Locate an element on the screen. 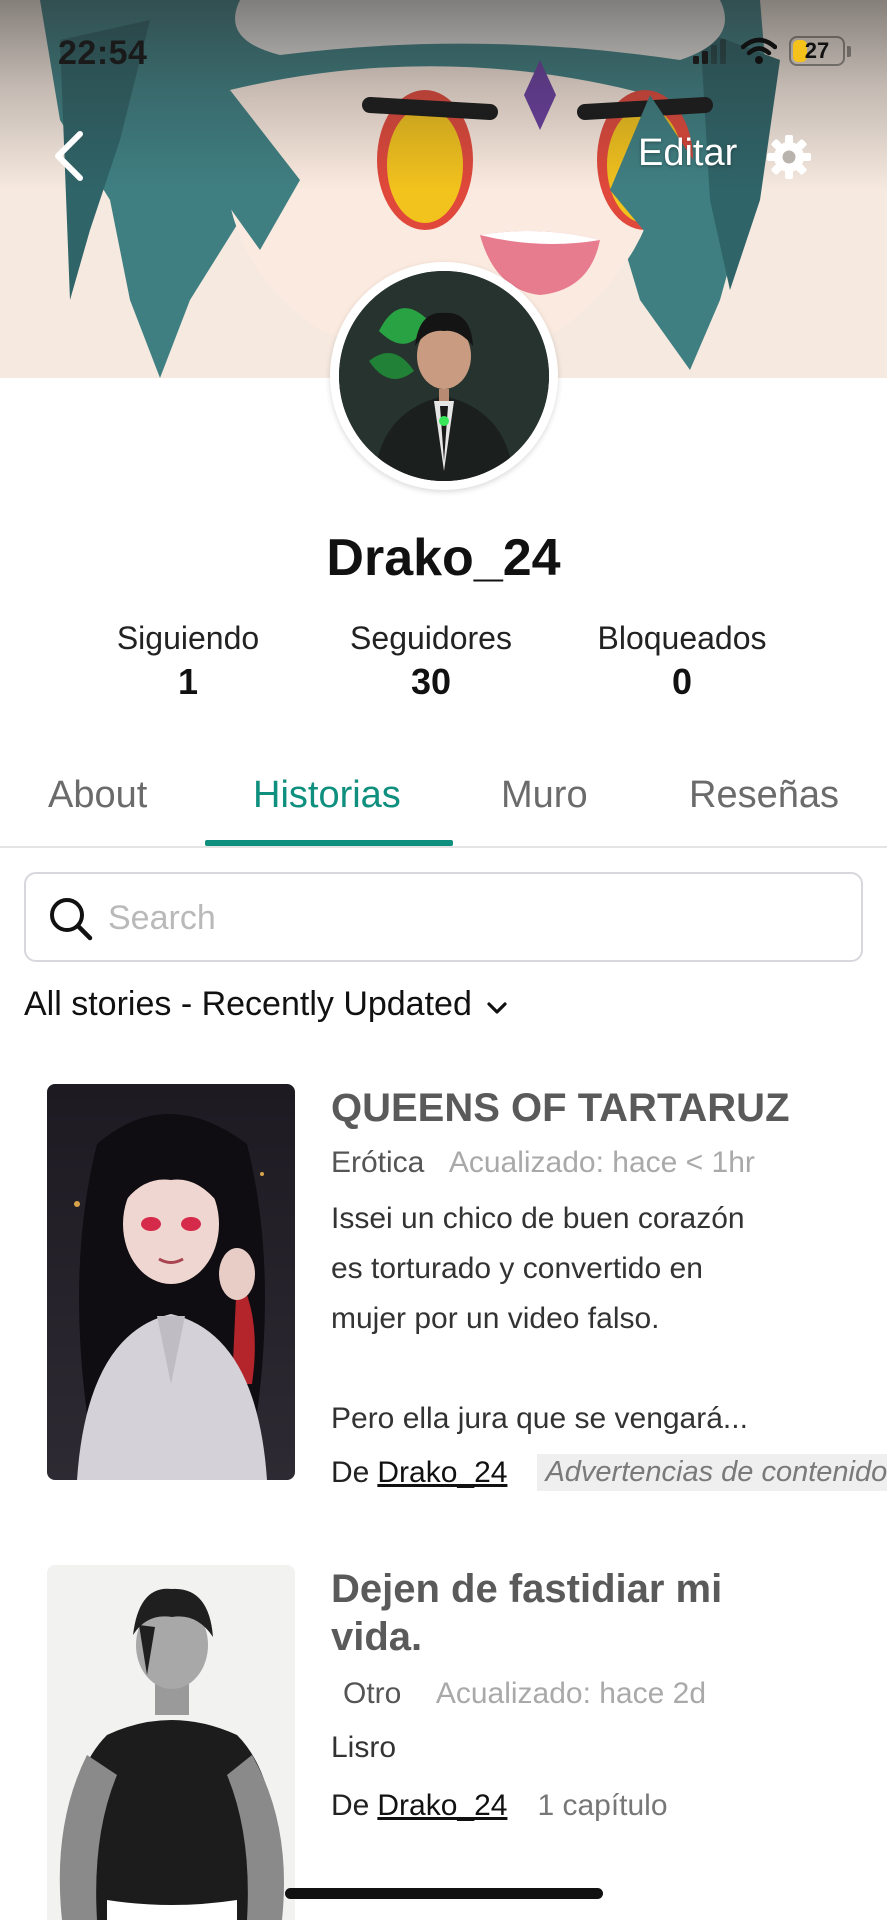  status-time: 22:54 is located at coordinates (103, 53).